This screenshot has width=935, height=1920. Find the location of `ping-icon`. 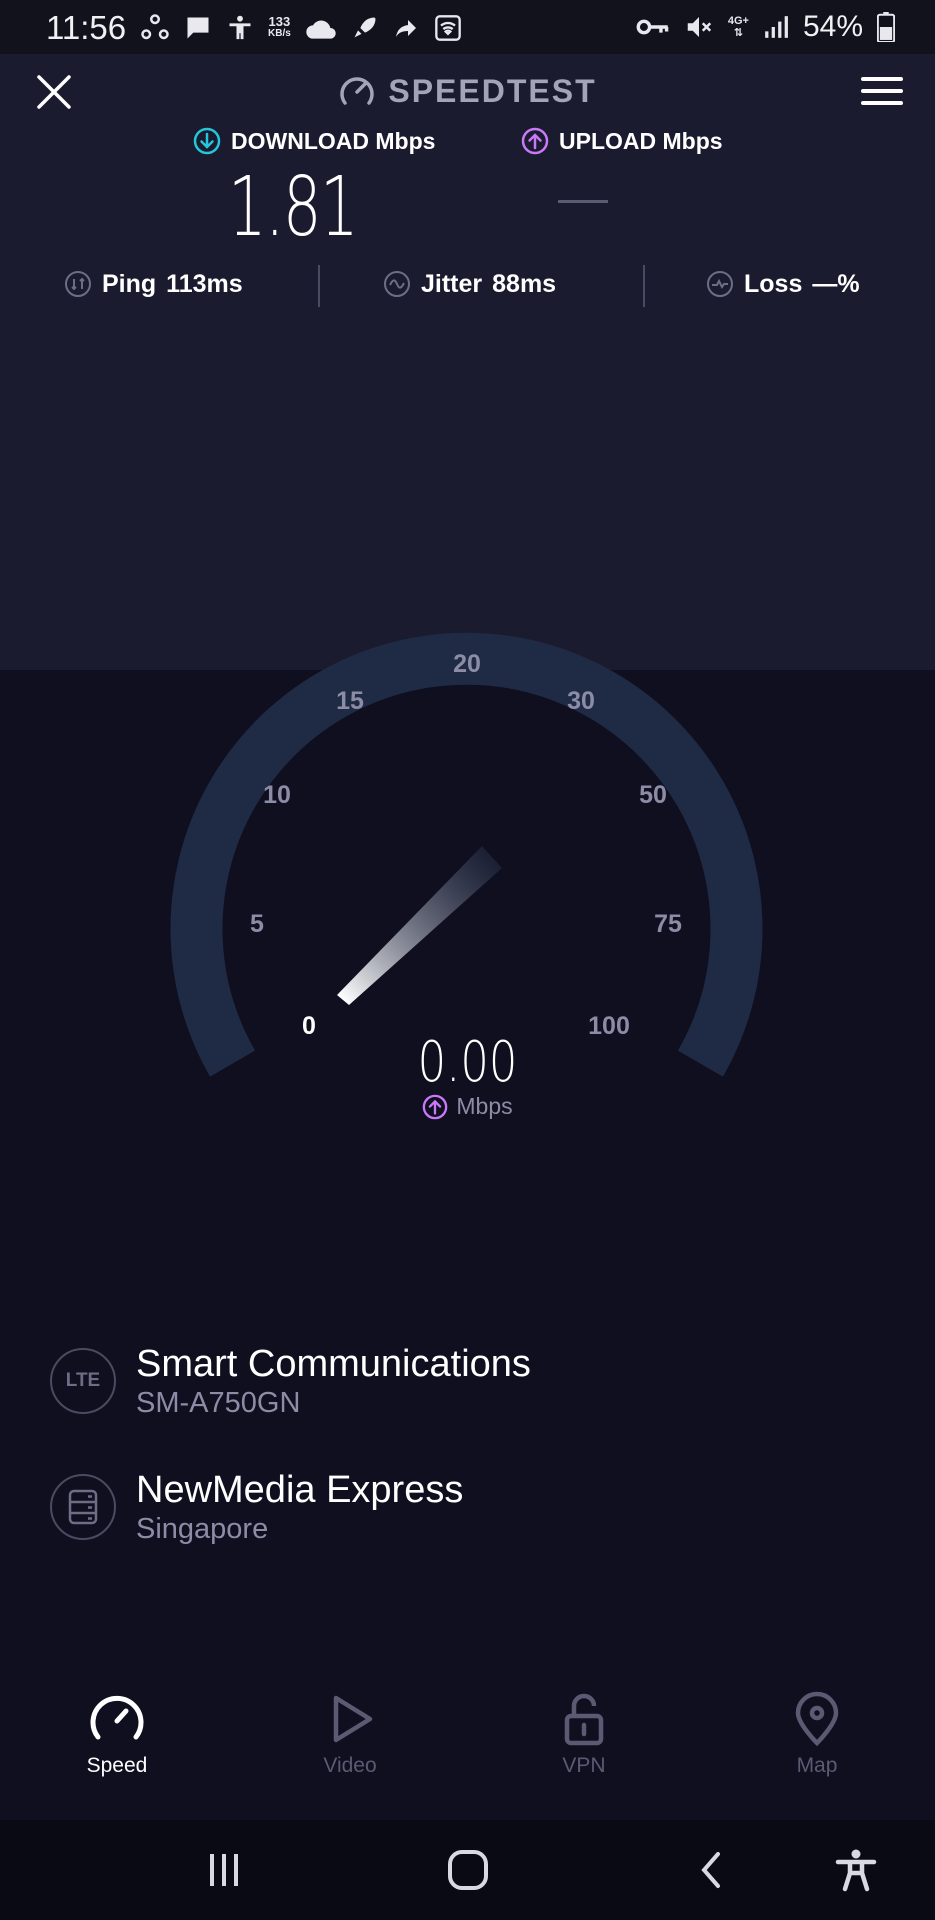

ping-icon is located at coordinates (78, 284).